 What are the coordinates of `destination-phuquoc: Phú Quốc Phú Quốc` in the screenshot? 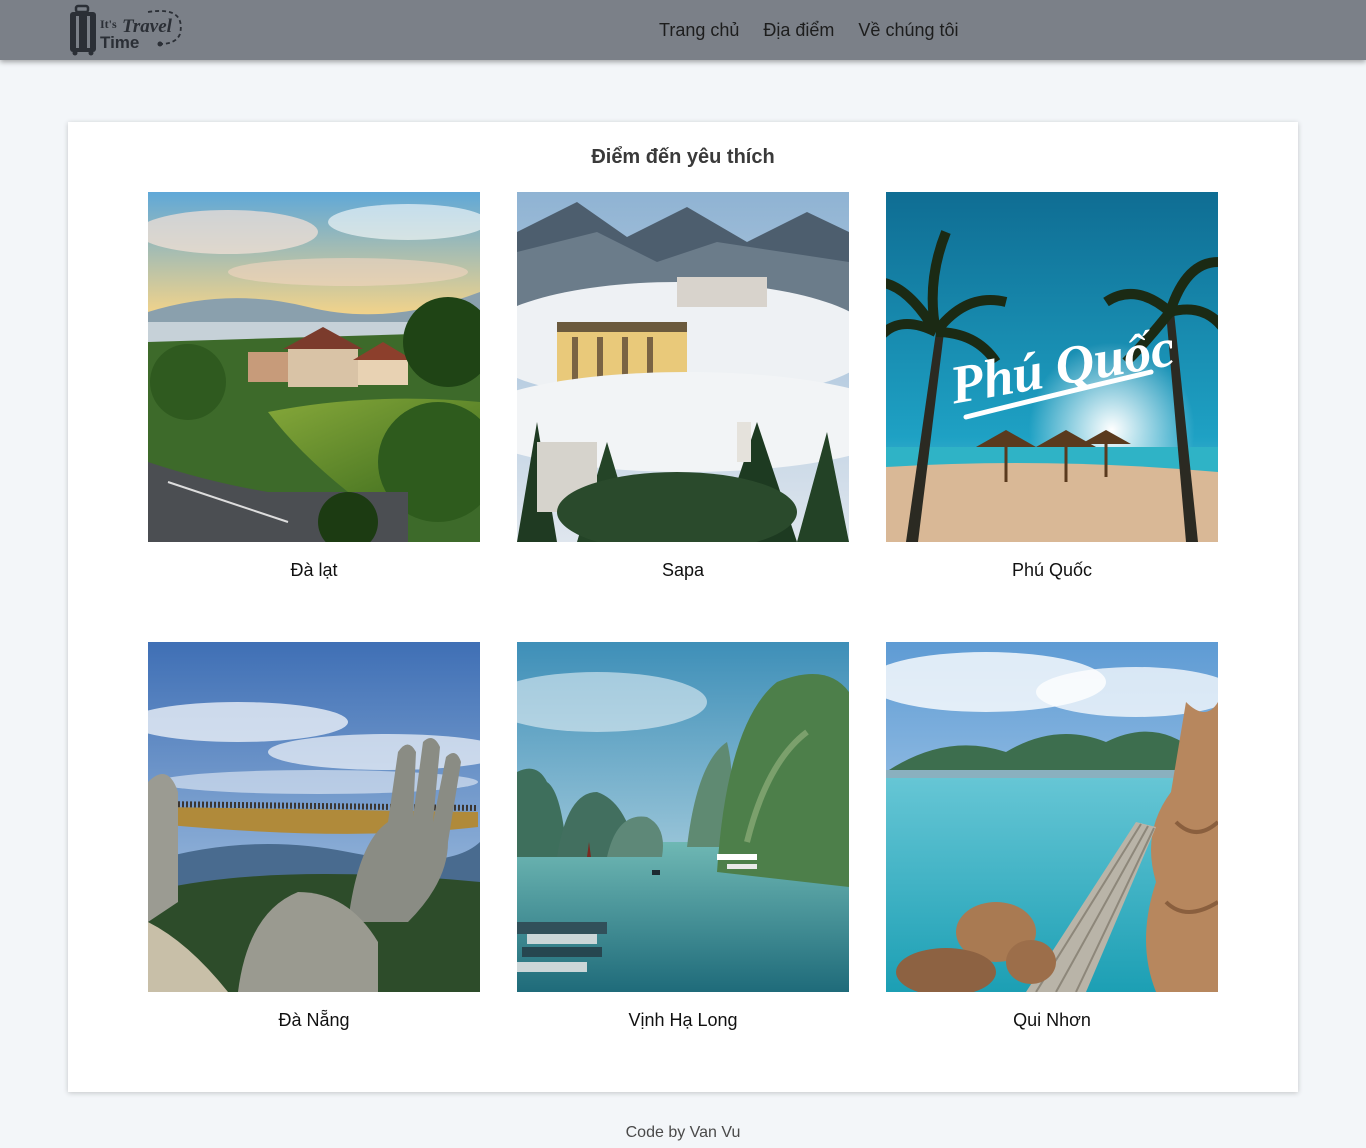 It's located at (1052, 386).